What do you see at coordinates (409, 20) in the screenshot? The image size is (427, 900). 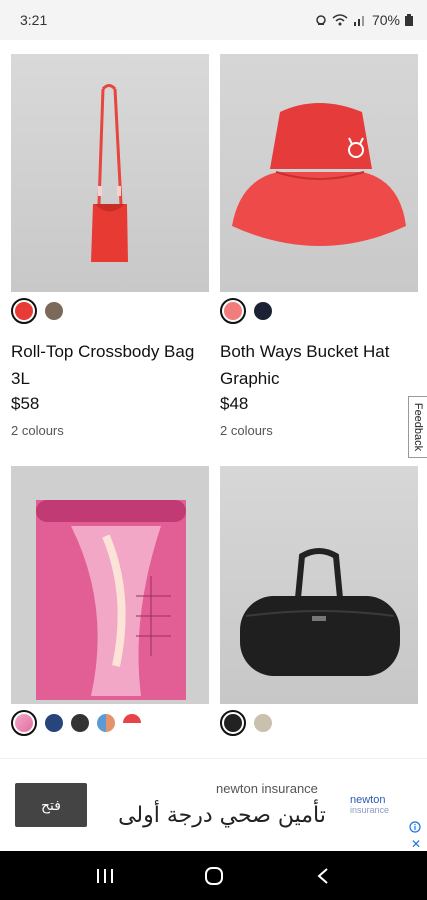 I see `battery-icon` at bounding box center [409, 20].